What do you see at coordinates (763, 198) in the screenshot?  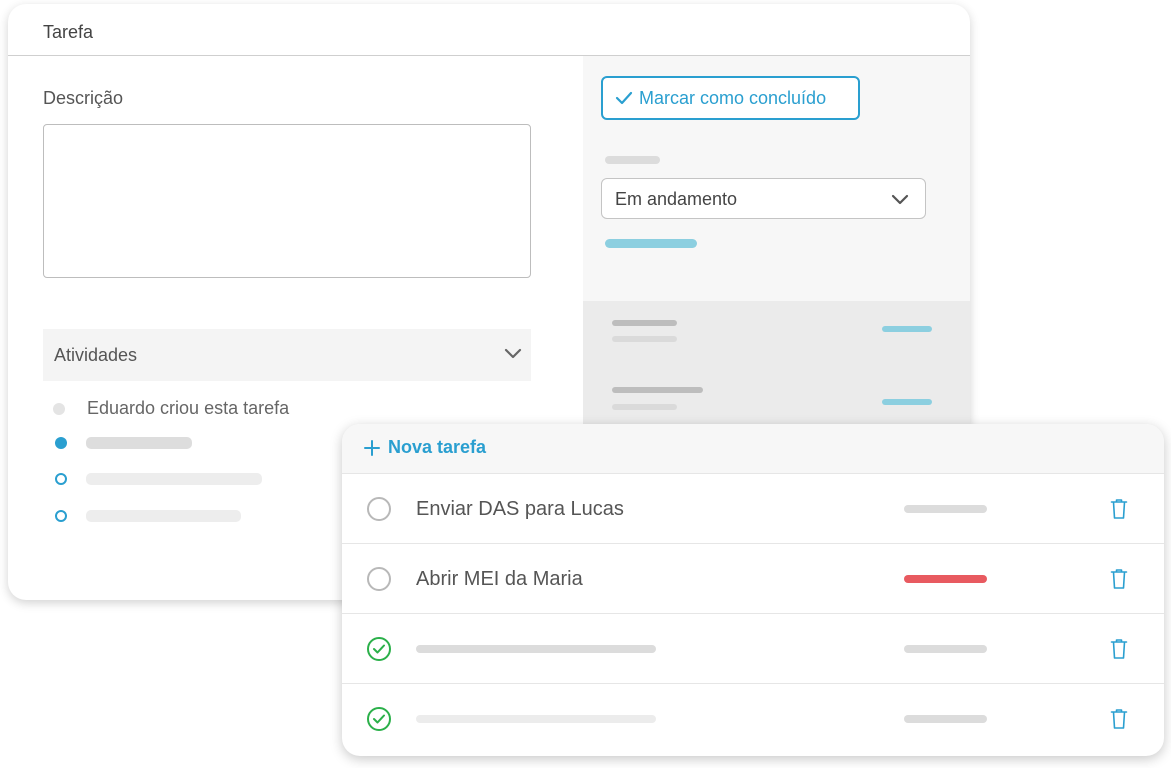 I see `status-select: Em andamento` at bounding box center [763, 198].